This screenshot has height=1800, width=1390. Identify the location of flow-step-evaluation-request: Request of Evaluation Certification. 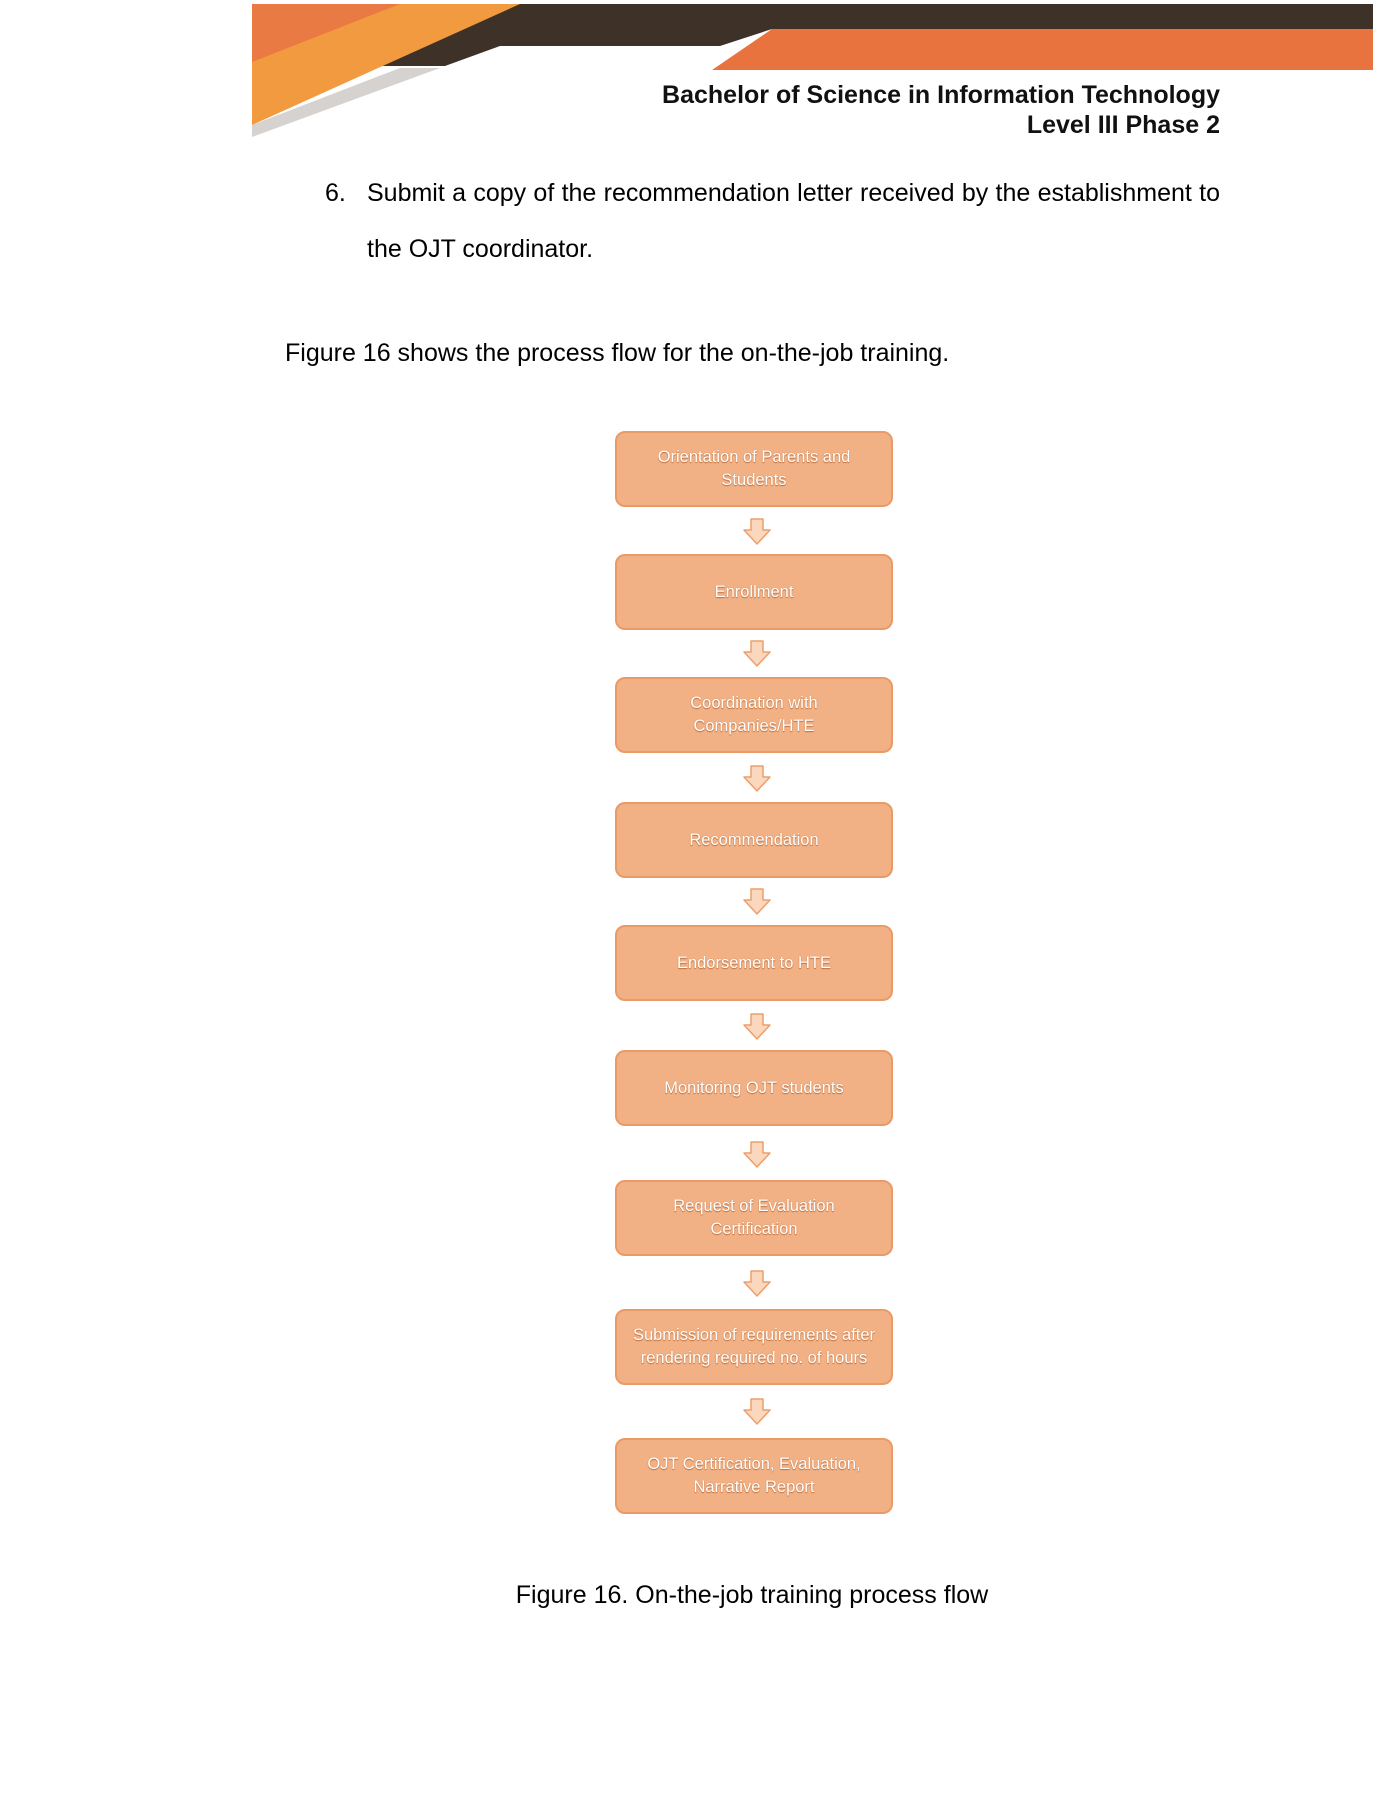
(754, 1218).